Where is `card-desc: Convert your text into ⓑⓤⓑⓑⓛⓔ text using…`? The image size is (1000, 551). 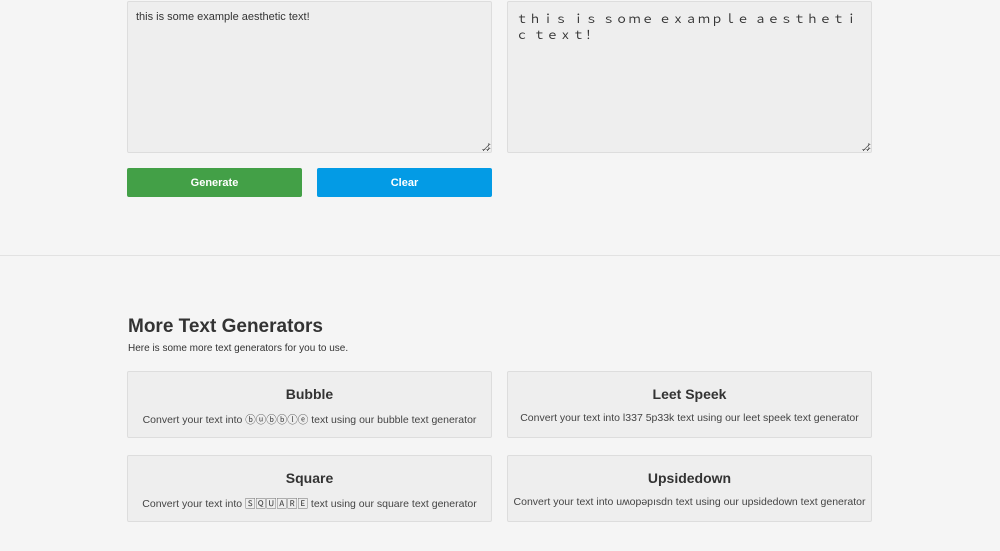
card-desc: Convert your text into ⓑⓤⓑⓑⓛⓔ text using… is located at coordinates (309, 420).